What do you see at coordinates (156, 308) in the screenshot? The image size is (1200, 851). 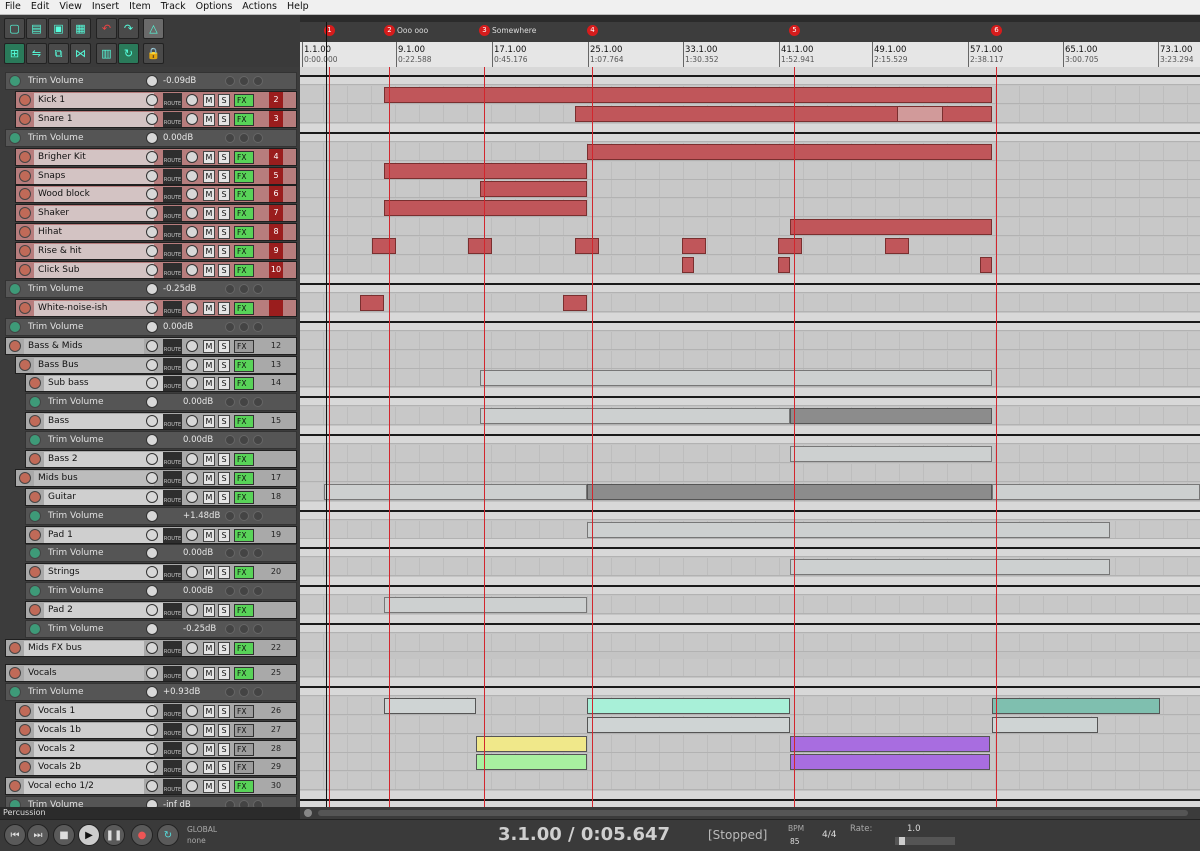 I see `track-white-noise-ish: White-noise-ish ROUTE M S FX` at bounding box center [156, 308].